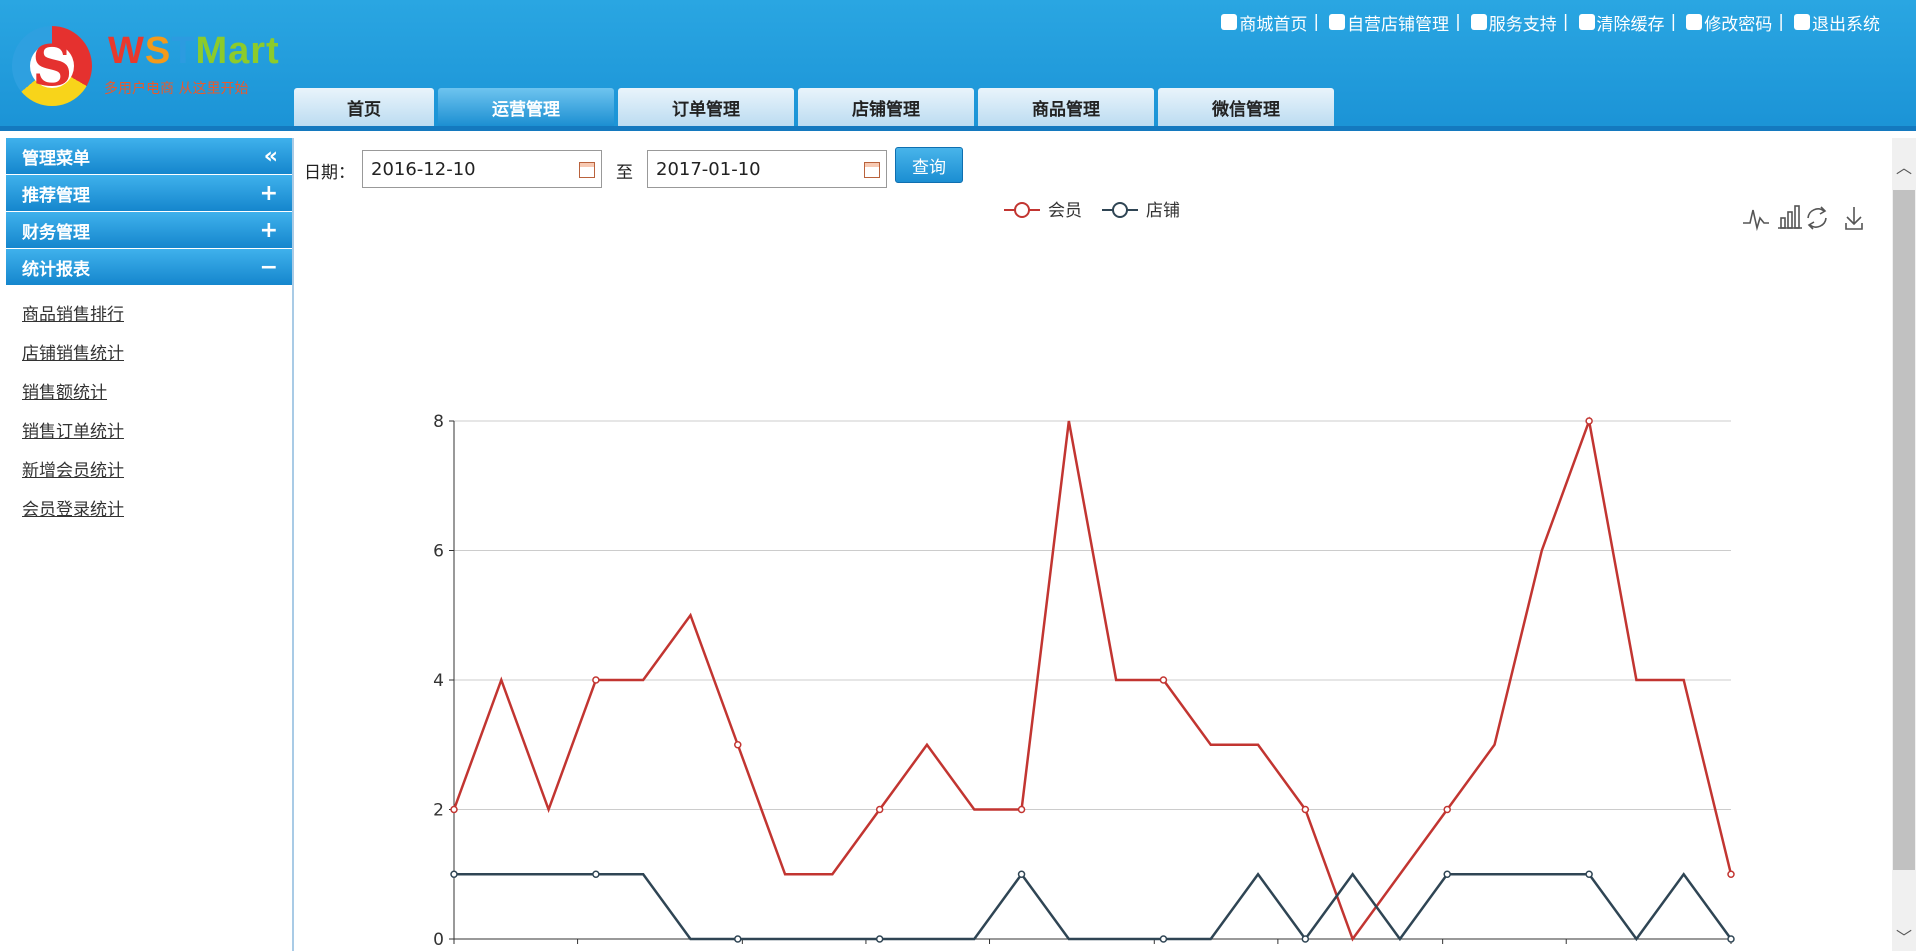  What do you see at coordinates (1803, 218) in the screenshot?
I see `chart-toolbox` at bounding box center [1803, 218].